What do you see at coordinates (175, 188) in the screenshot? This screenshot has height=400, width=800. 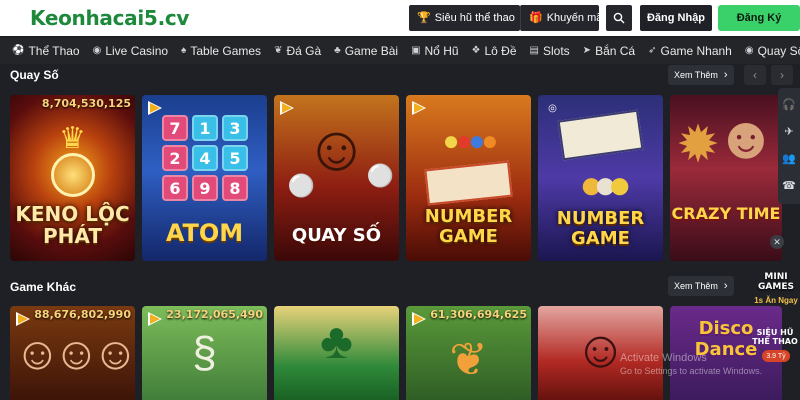 I see `number-tile: 6` at bounding box center [175, 188].